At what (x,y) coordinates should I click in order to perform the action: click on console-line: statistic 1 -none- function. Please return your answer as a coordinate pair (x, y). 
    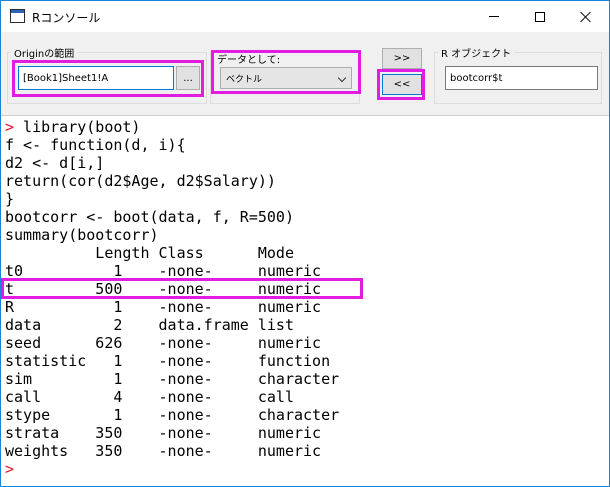
    Looking at the image, I should click on (168, 361).